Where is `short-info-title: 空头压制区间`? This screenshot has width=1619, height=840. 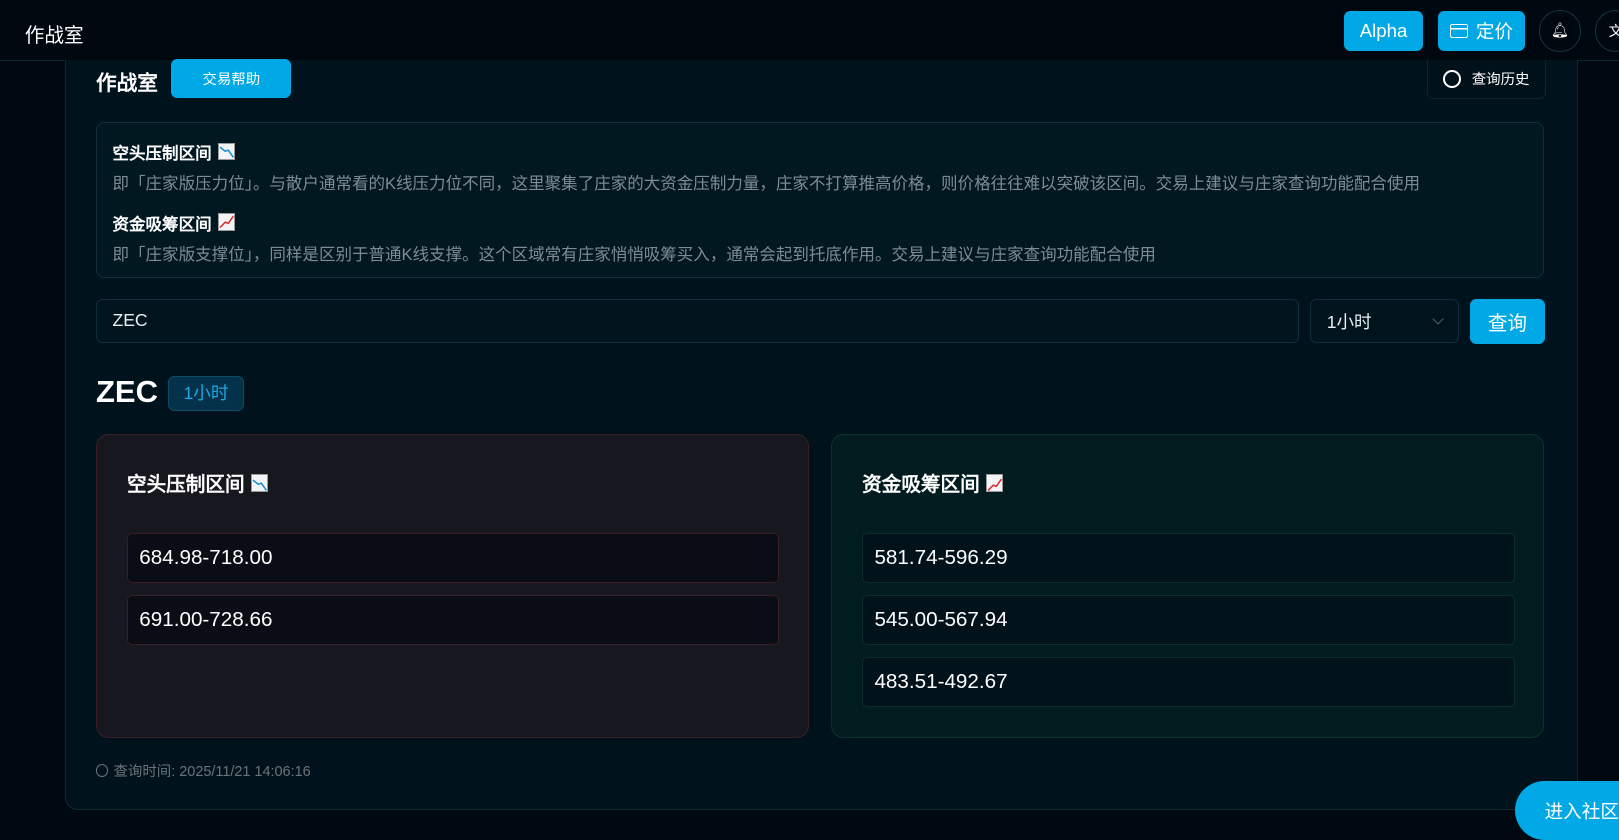
short-info-title: 空头压制区间 is located at coordinates (174, 152).